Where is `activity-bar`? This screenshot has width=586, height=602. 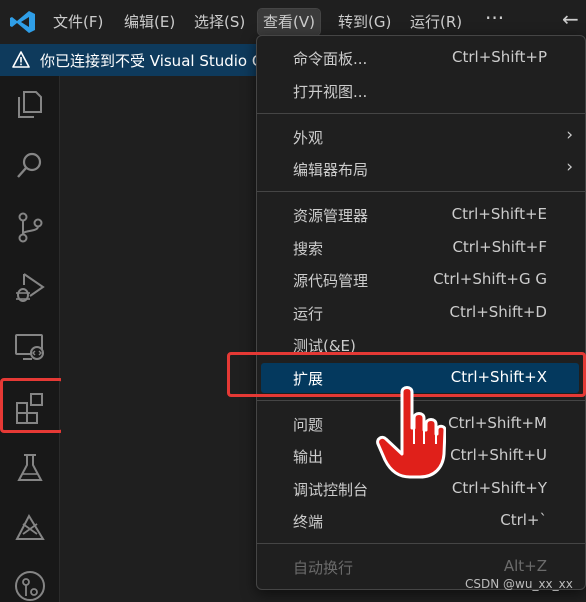
activity-bar is located at coordinates (30, 339).